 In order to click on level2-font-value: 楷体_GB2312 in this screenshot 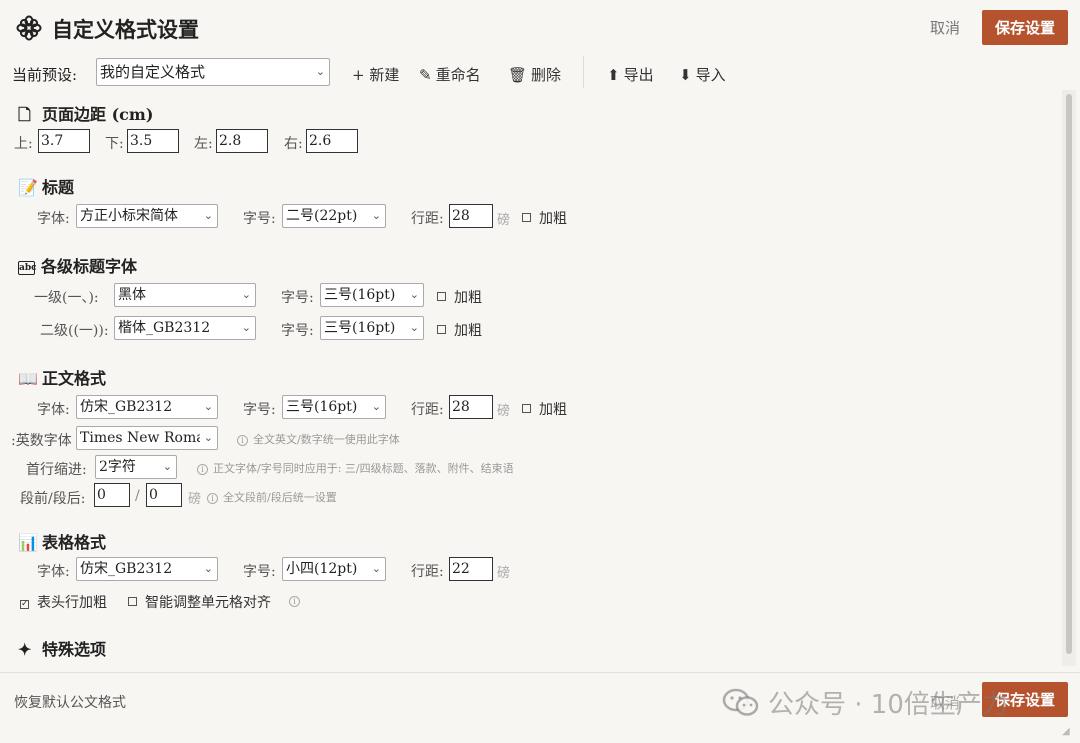, I will do `click(164, 328)`.